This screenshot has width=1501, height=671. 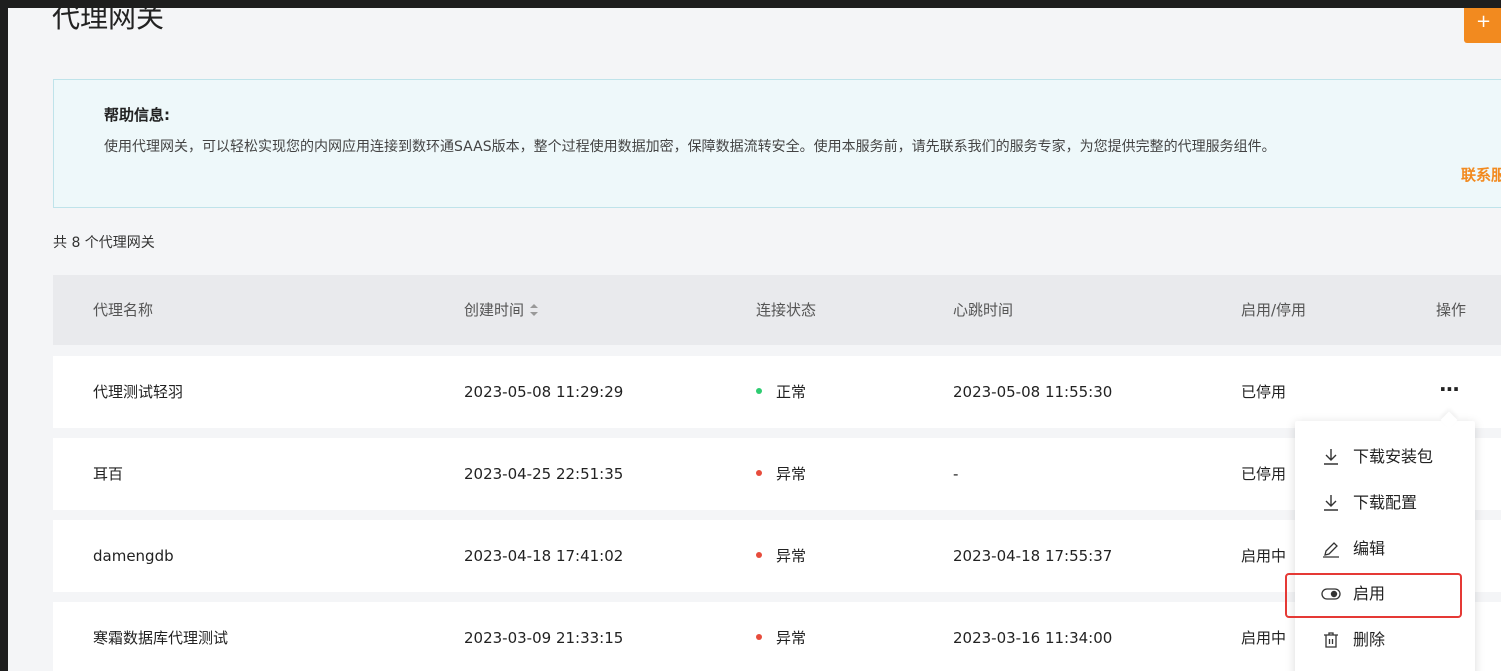 I want to click on column-header-name: 代理名称, so click(x=123, y=310).